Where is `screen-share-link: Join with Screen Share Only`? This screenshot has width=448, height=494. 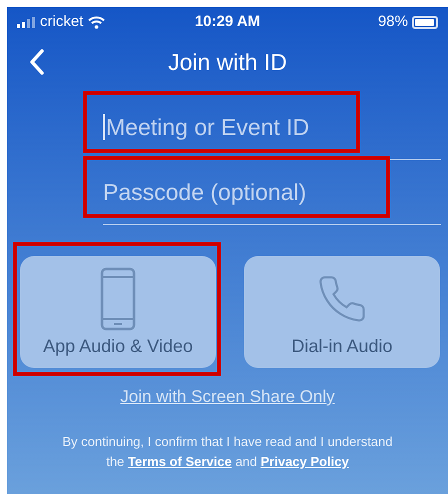 screen-share-link: Join with Screen Share Only is located at coordinates (227, 396).